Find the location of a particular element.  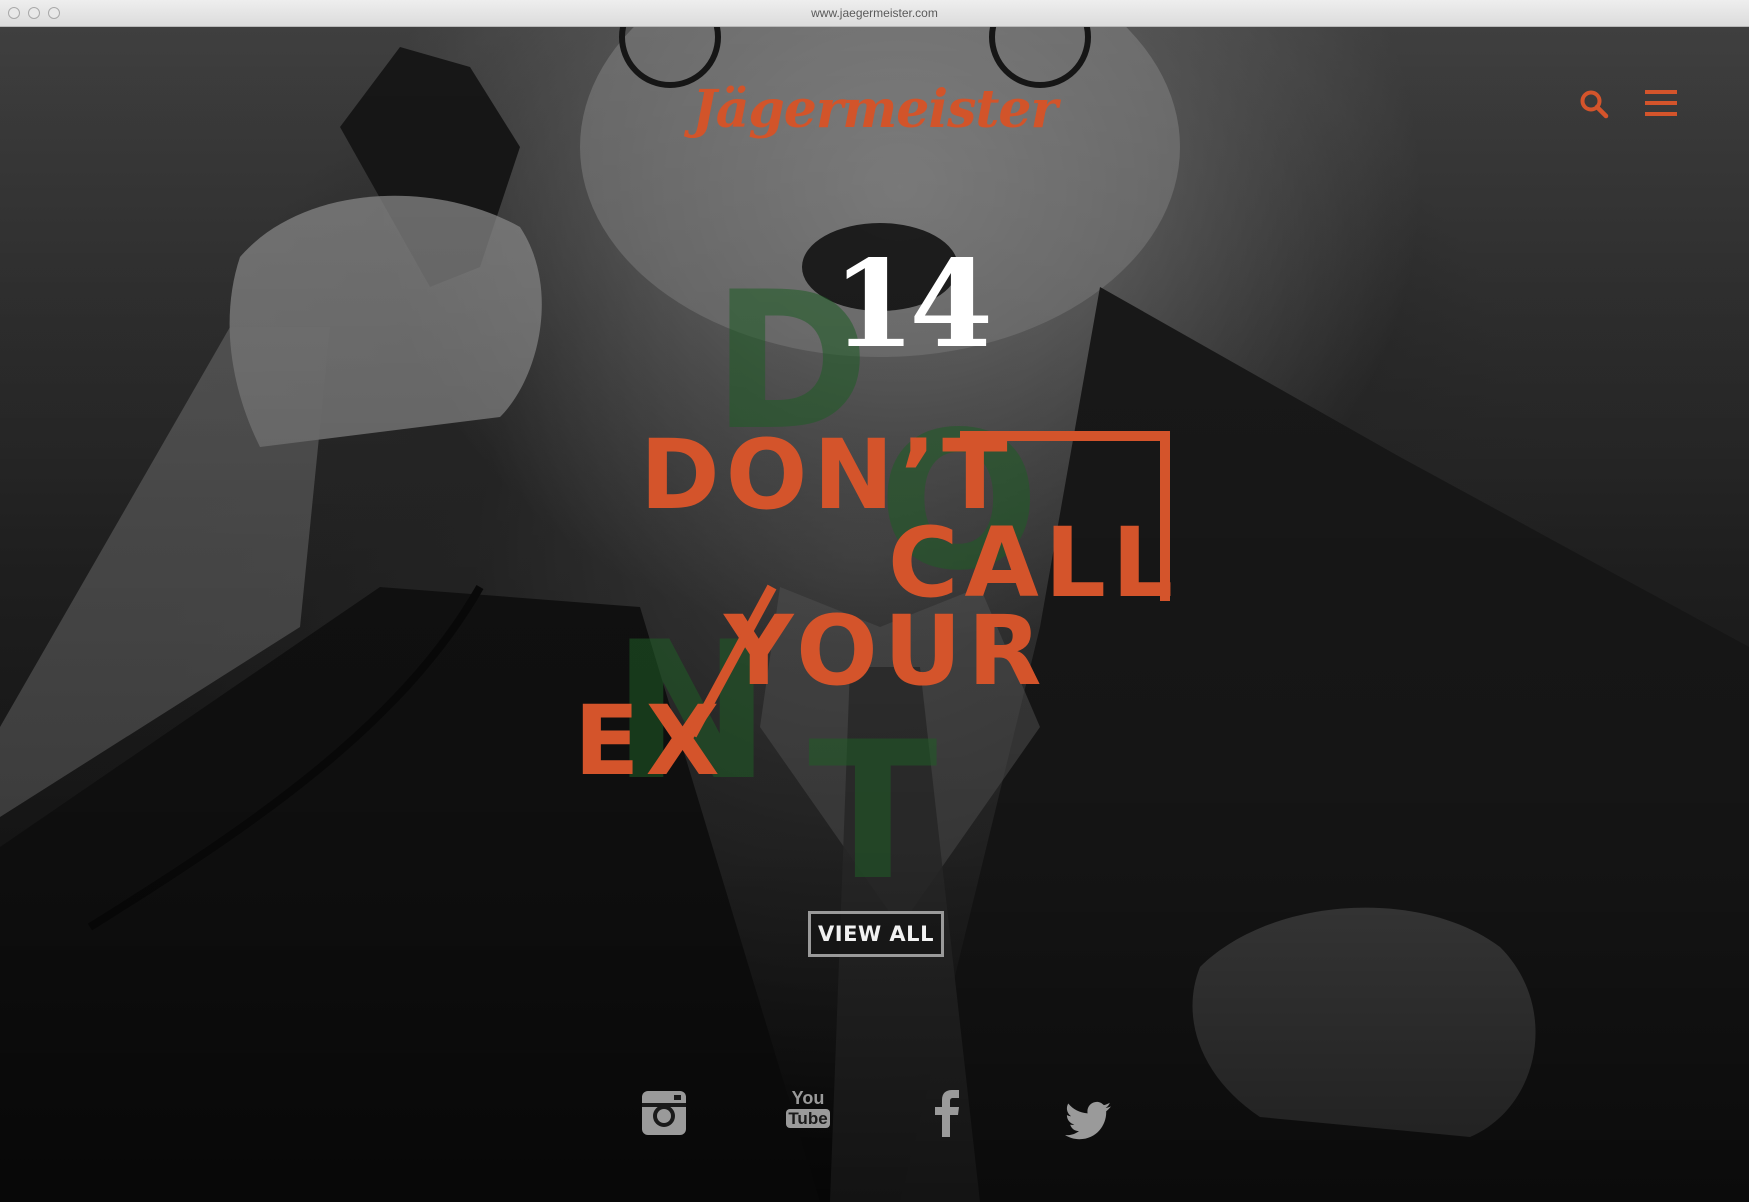

background-letter-t: T is located at coordinates (873, 811).